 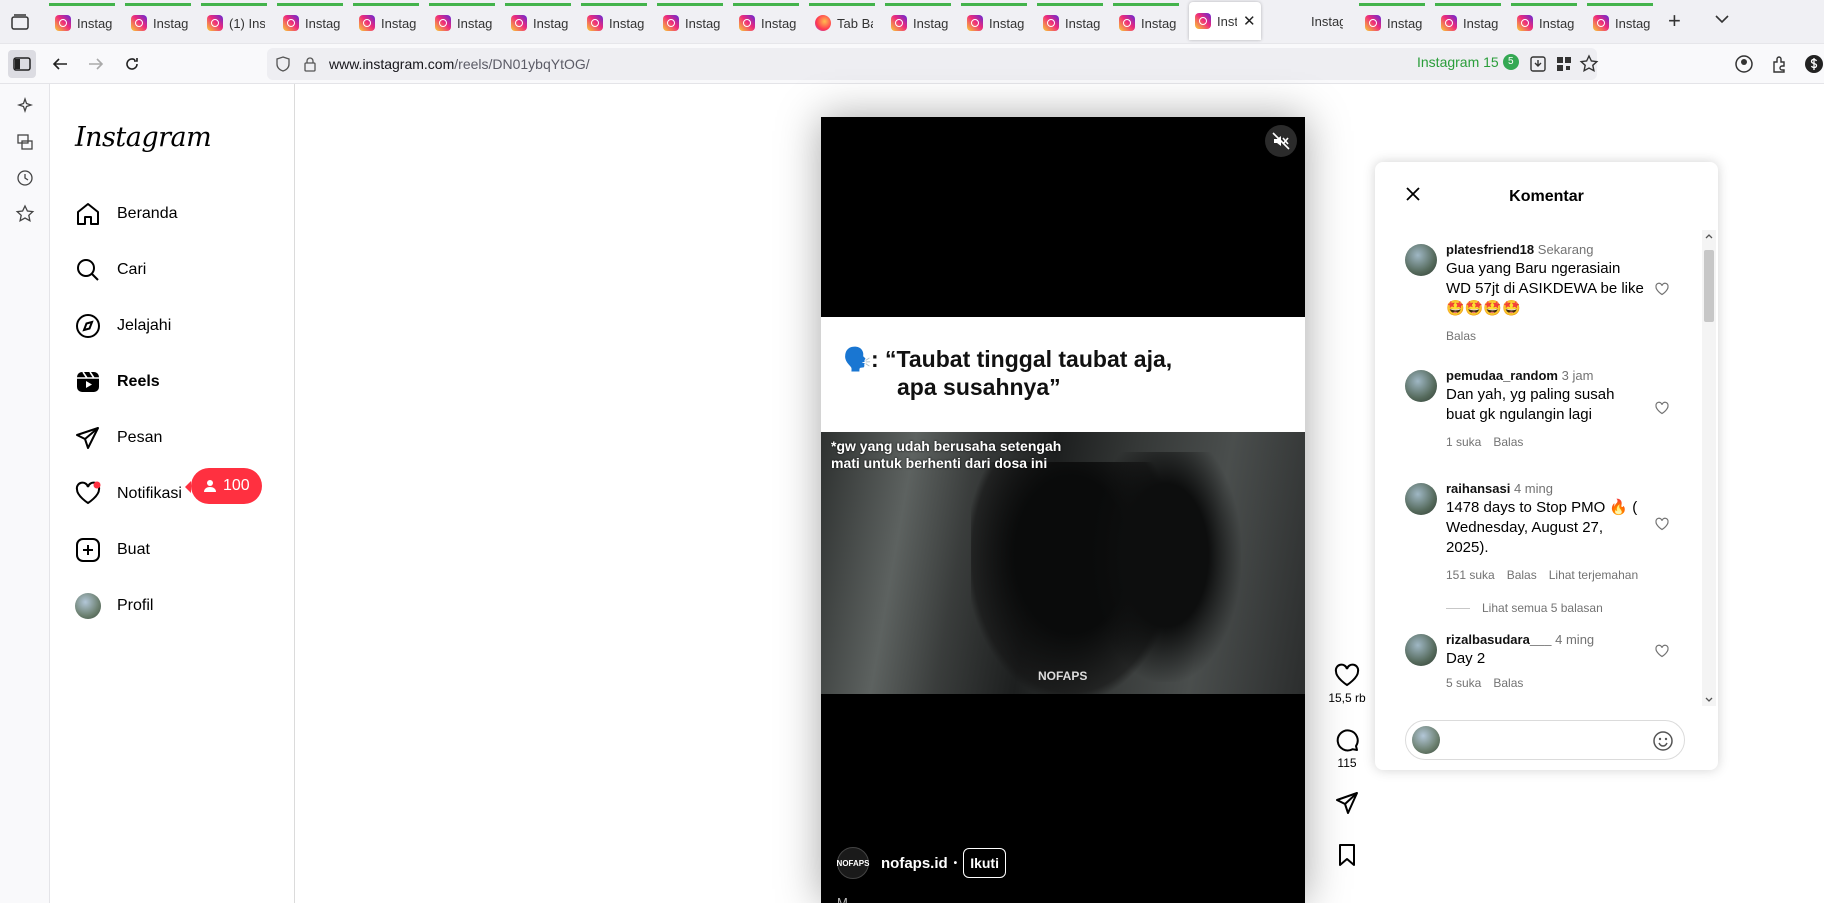 What do you see at coordinates (1538, 64) in the screenshot?
I see `download-icon` at bounding box center [1538, 64].